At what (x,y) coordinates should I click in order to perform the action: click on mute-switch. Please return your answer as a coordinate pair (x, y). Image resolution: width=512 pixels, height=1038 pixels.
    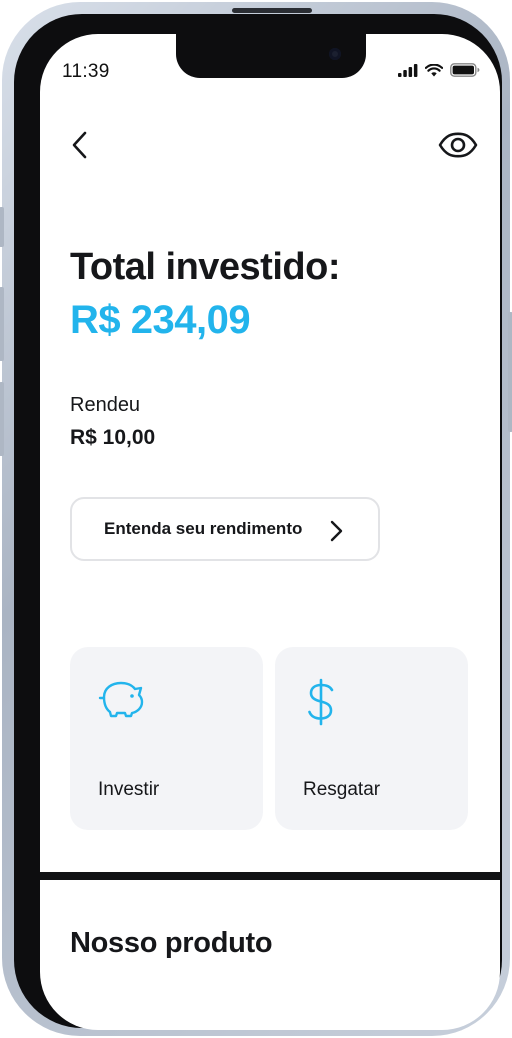
    Looking at the image, I should click on (2, 227).